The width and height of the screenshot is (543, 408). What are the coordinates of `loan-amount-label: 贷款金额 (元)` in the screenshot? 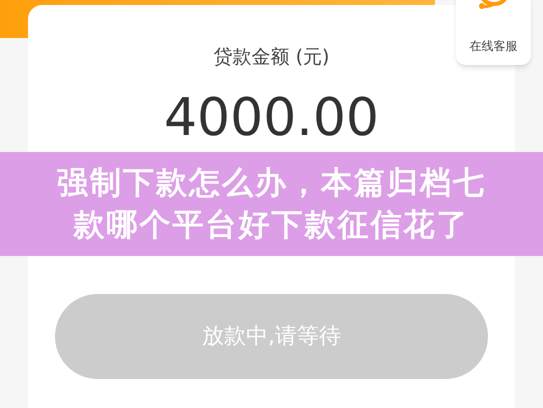 It's located at (272, 57).